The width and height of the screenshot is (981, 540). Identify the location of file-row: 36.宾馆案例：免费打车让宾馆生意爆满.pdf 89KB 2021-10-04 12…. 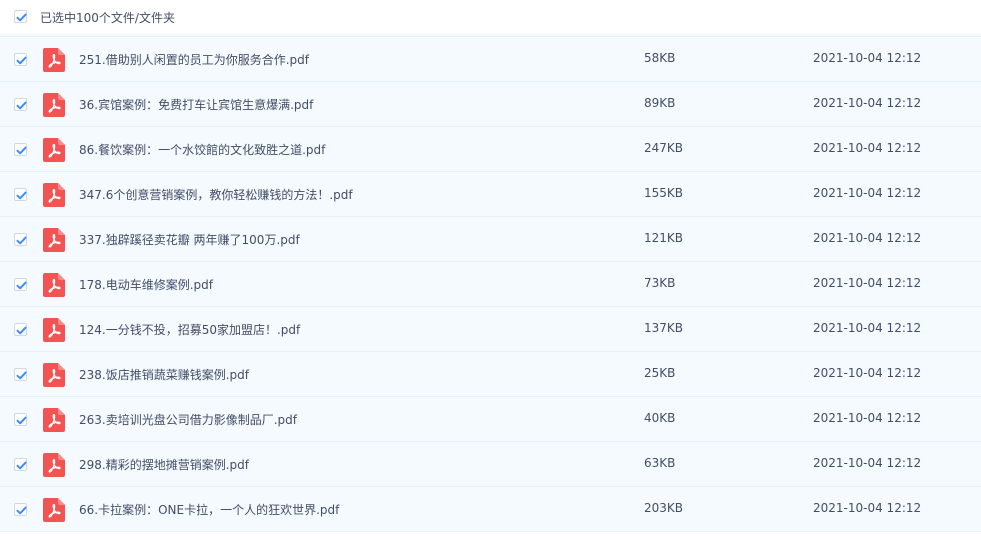
(490, 104).